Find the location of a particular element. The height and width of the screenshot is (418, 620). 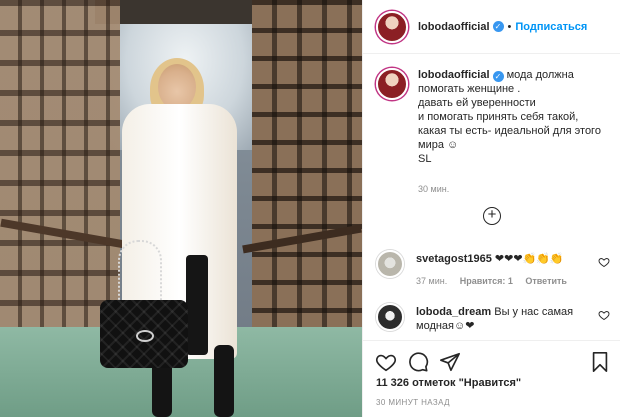

likes-label: отметок "Нравится" is located at coordinates (467, 383).